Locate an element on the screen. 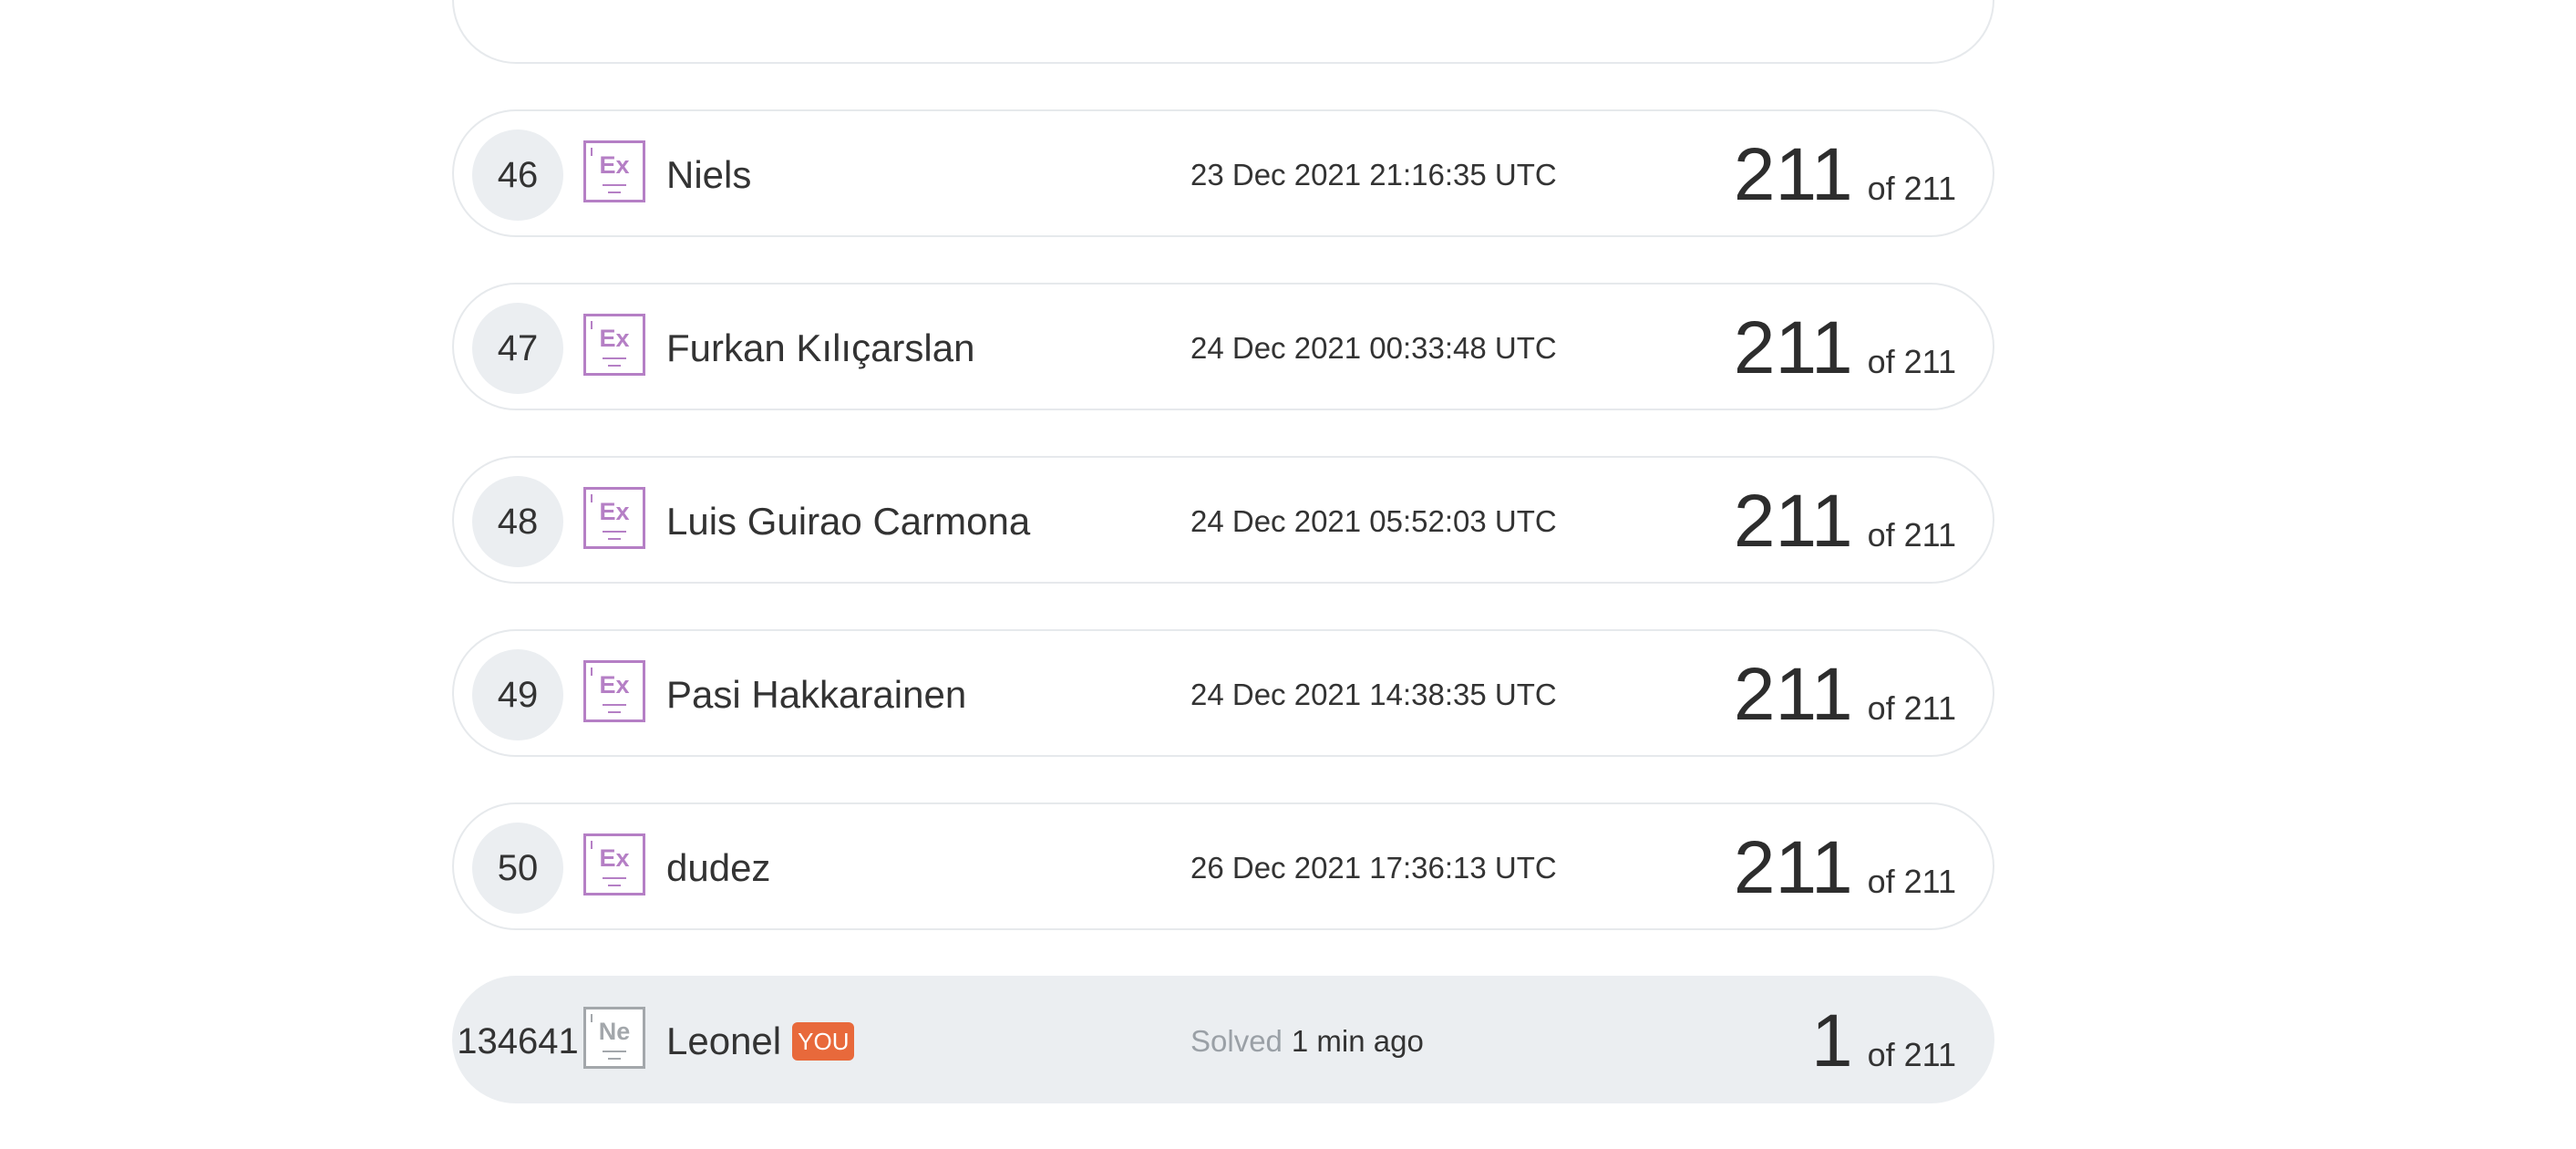 The width and height of the screenshot is (2576, 1149). rank-number: 46 is located at coordinates (517, 175).